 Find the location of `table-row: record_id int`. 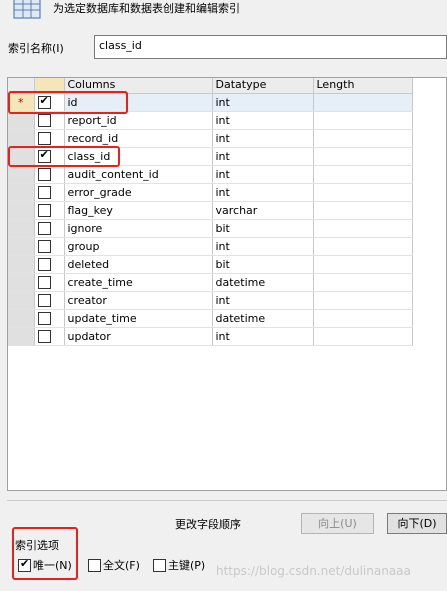

table-row: record_id int is located at coordinates (210, 138).